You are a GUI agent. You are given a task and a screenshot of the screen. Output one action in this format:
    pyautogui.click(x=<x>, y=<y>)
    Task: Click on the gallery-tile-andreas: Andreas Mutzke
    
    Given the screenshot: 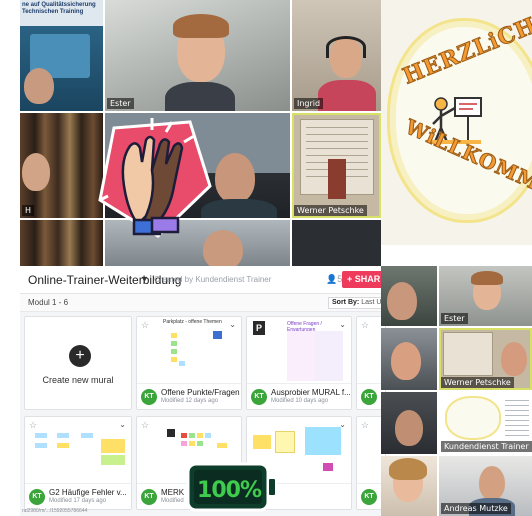 What is the action you would take?
    pyautogui.click(x=485, y=486)
    